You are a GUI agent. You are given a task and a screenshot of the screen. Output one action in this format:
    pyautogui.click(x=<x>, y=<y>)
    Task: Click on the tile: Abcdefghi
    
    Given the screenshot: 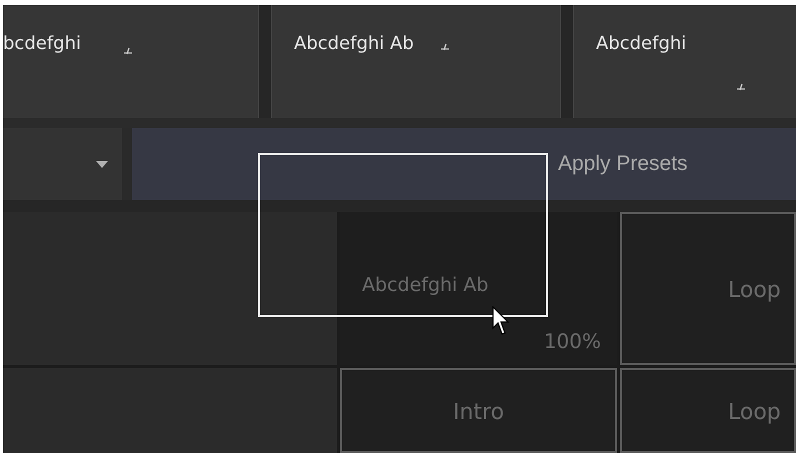 What is the action you would take?
    pyautogui.click(x=685, y=61)
    